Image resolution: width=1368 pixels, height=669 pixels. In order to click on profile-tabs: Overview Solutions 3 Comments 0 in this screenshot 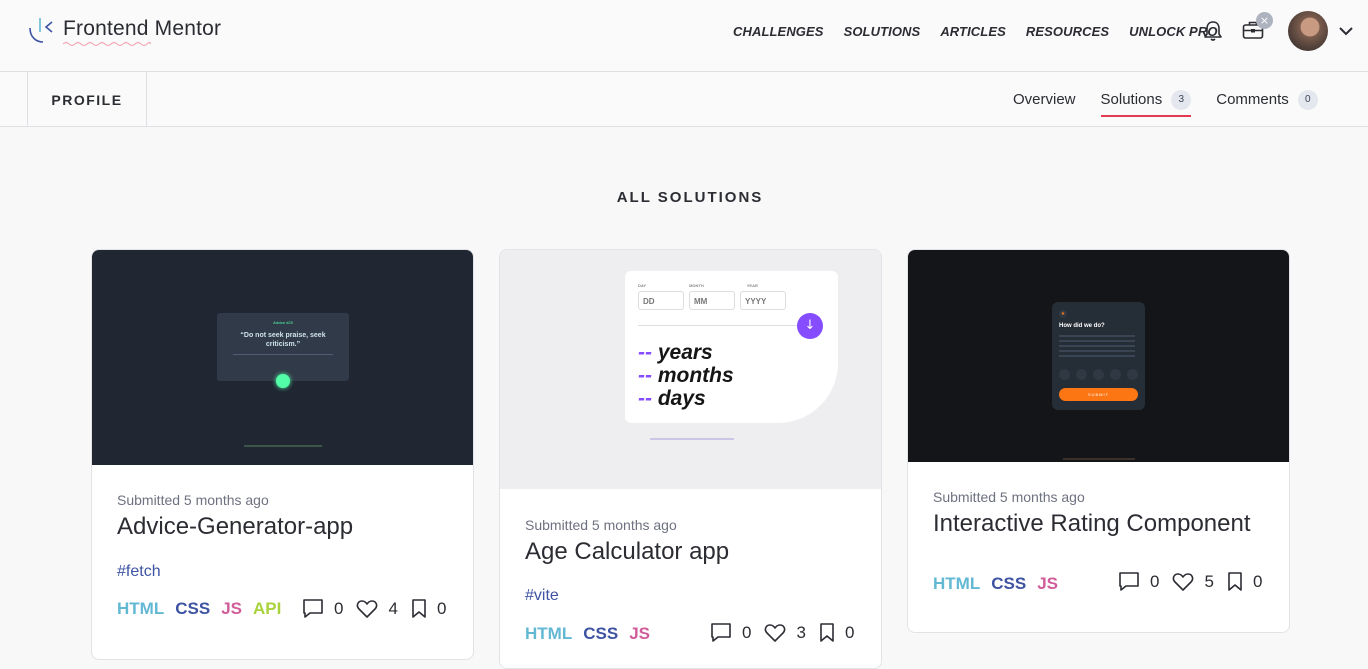, I will do `click(1165, 99)`.